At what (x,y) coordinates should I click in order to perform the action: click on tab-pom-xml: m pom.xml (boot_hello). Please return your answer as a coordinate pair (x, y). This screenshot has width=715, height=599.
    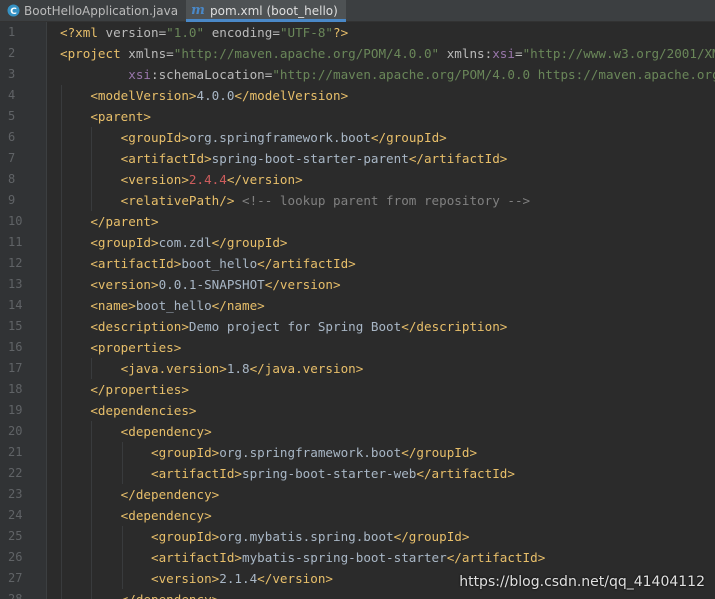
    Looking at the image, I should click on (266, 11).